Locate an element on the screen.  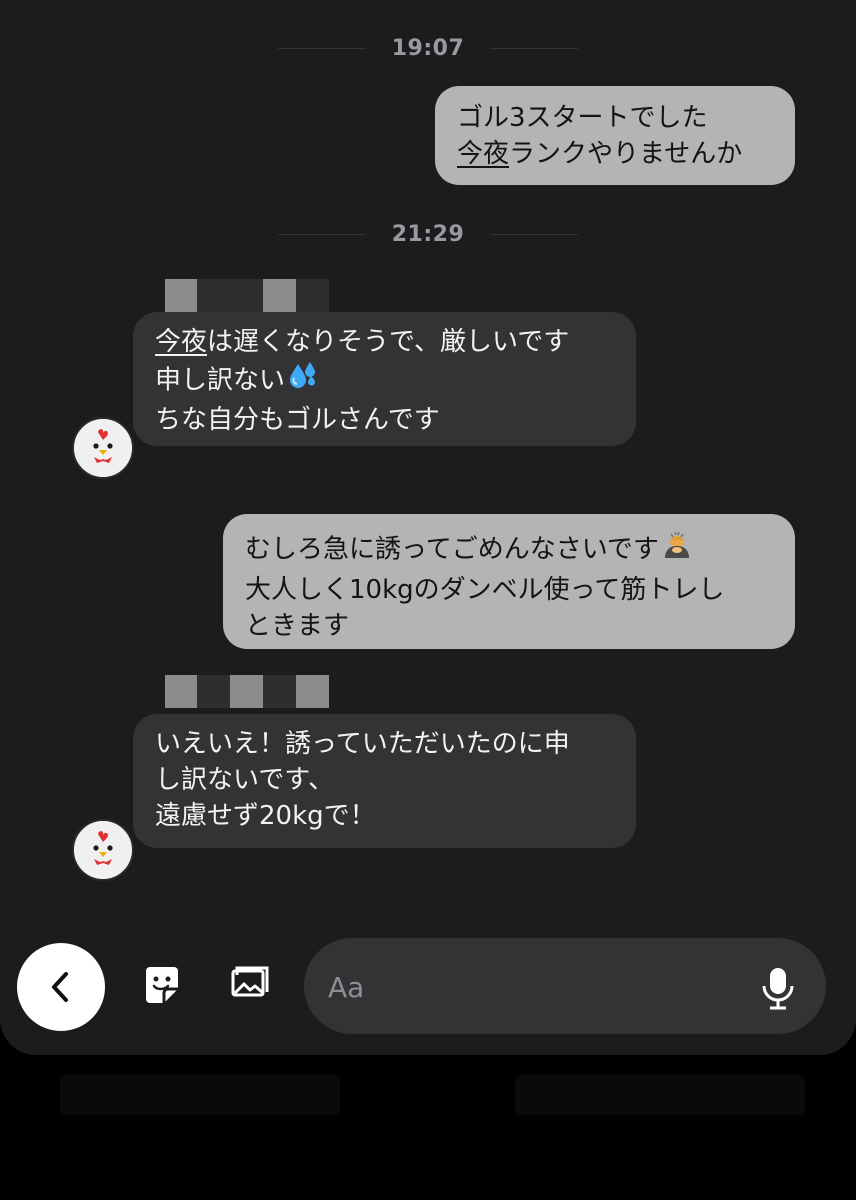
timestamp-label: 21:29 is located at coordinates (428, 234).